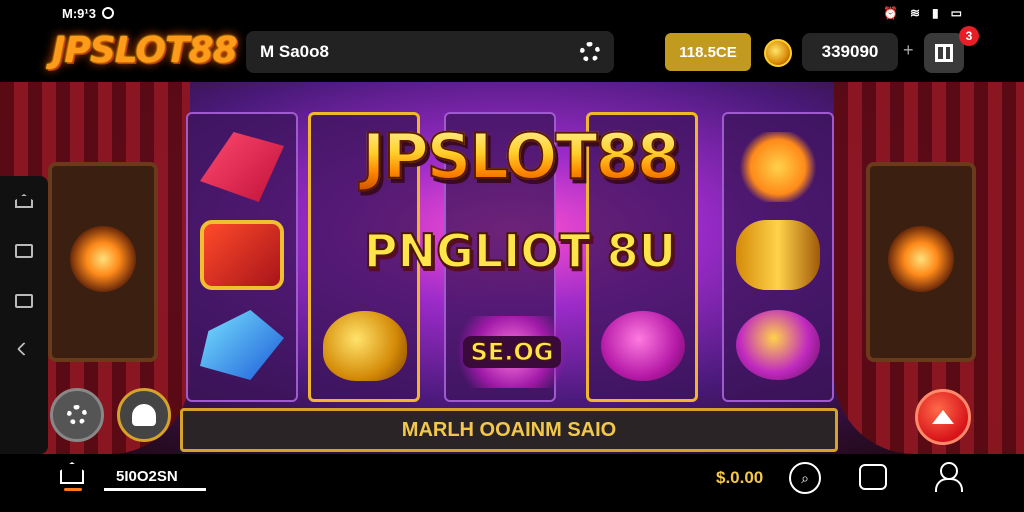  What do you see at coordinates (72, 473) in the screenshot?
I see `home-icon` at bounding box center [72, 473].